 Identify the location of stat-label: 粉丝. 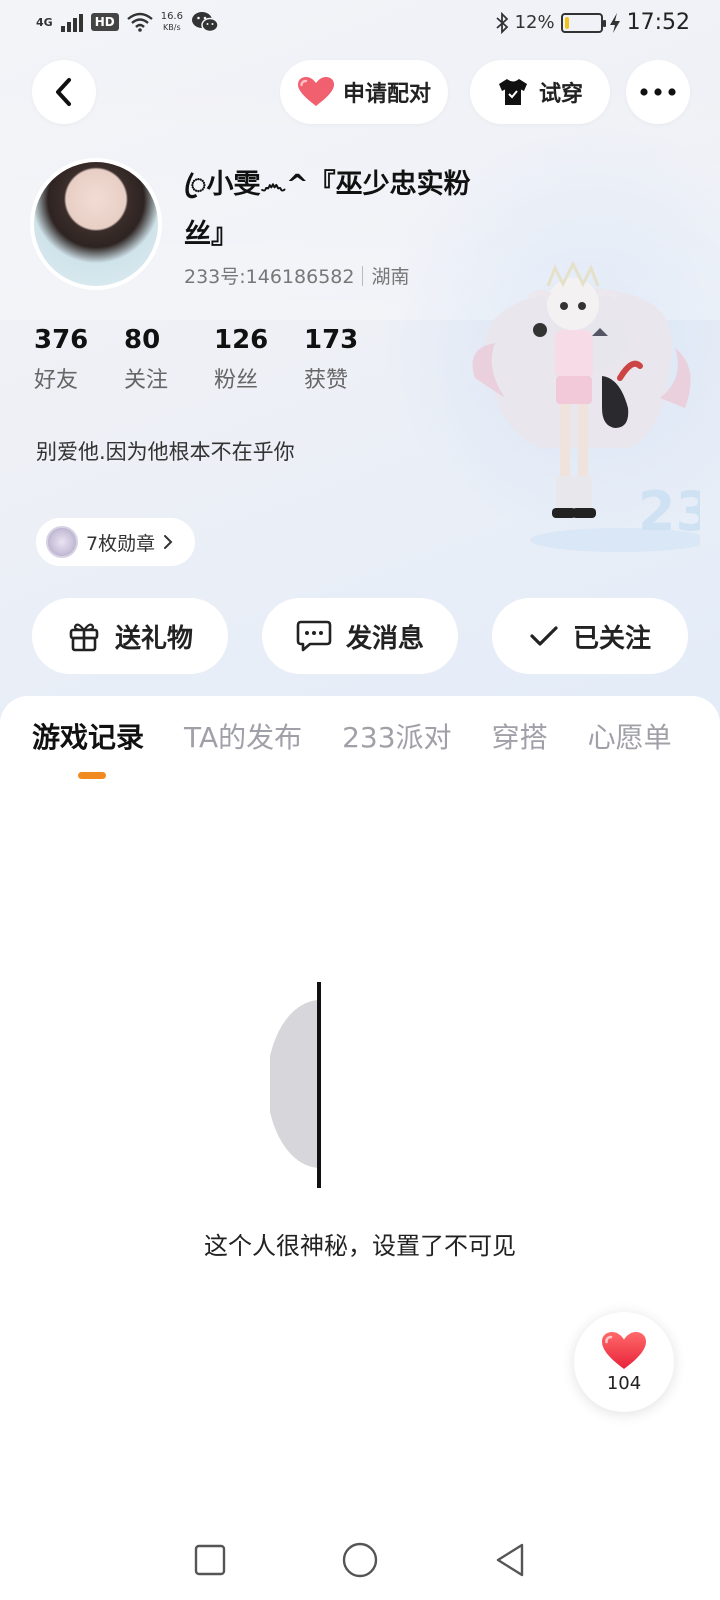
(236, 380).